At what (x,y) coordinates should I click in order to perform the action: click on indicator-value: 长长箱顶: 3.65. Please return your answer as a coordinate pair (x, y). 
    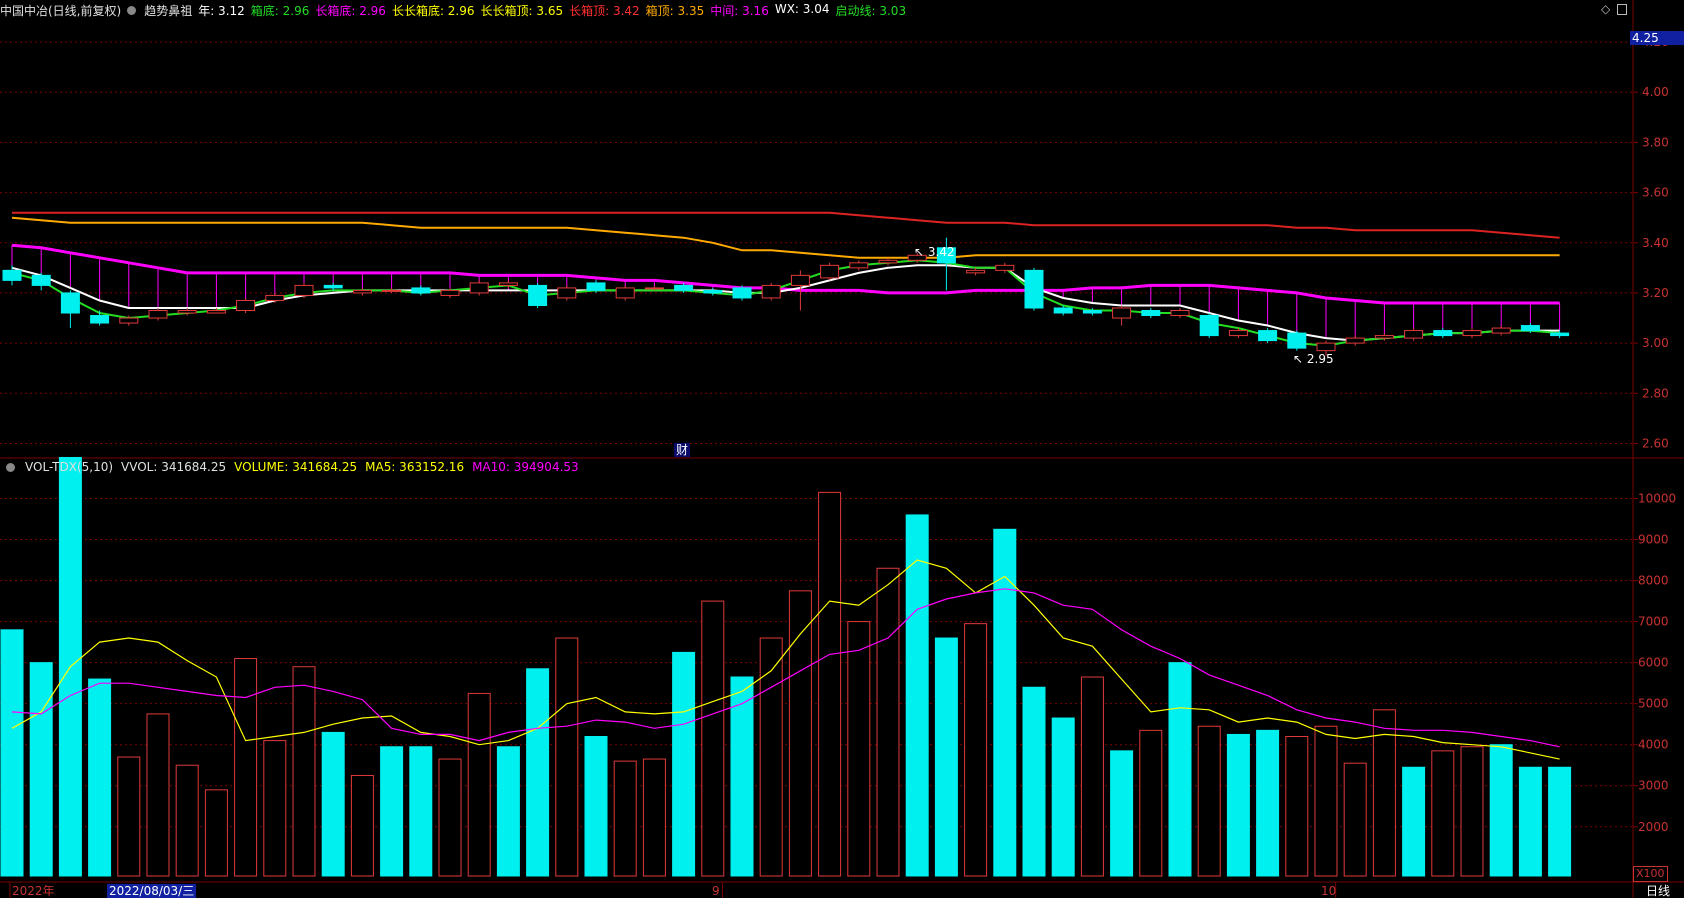
    Looking at the image, I should click on (522, 10).